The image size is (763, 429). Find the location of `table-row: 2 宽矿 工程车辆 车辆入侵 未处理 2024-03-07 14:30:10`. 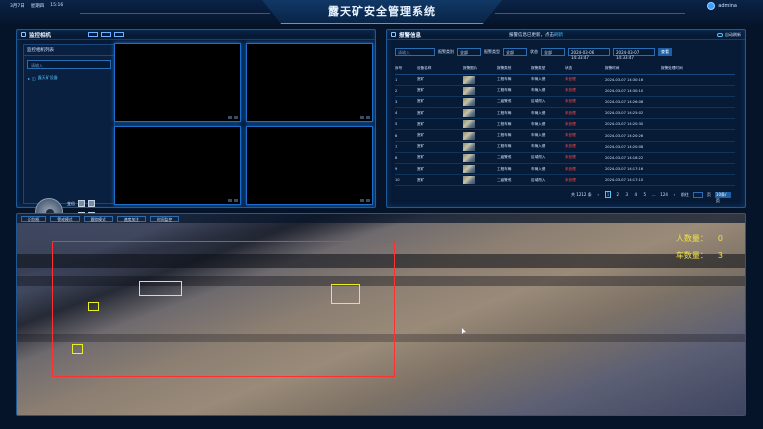

table-row: 2 宽矿 工程车辆 车辆入侵 未处理 2024-03-07 14:30:10 is located at coordinates (565, 91).